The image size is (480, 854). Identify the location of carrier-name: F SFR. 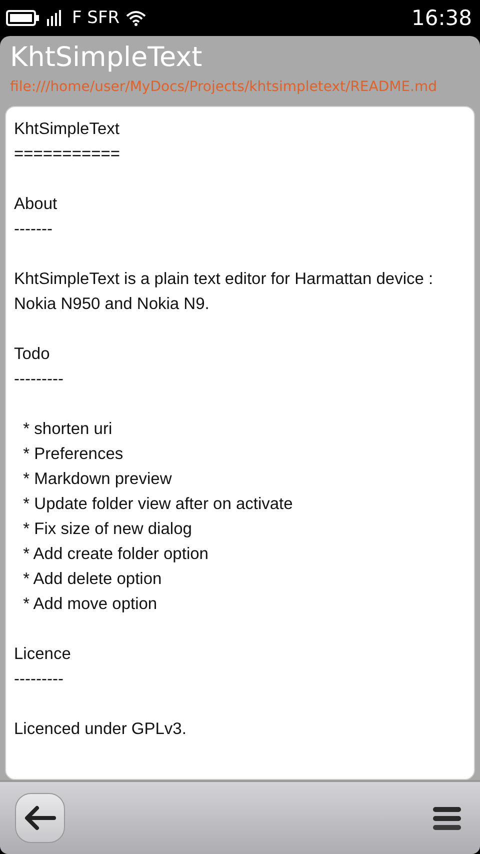
(96, 18).